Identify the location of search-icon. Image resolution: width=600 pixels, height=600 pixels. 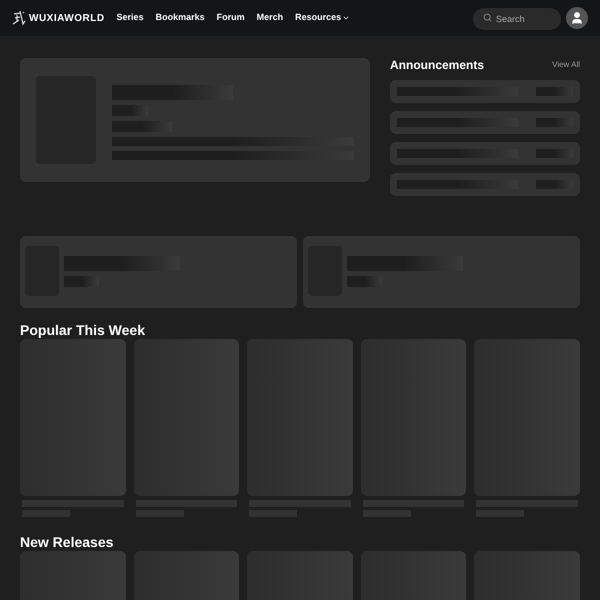
(487, 17).